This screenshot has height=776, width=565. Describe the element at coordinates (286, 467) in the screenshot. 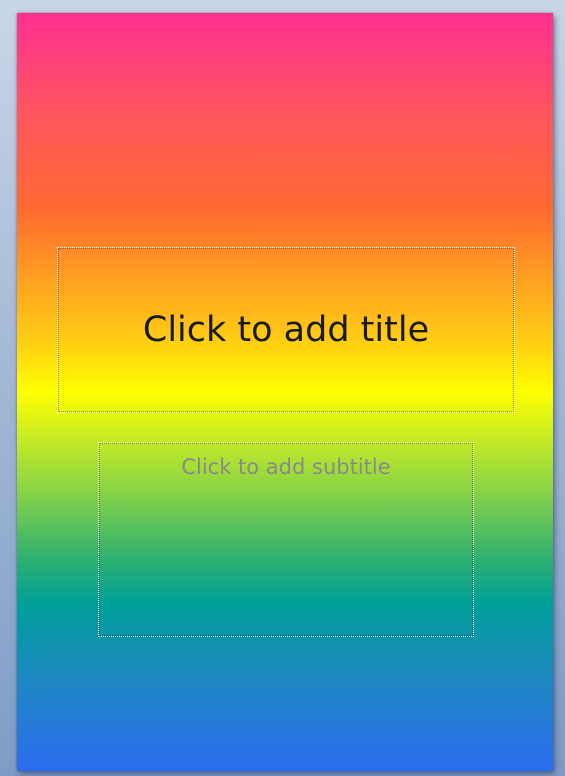

I see `subtitle-placeholder-text: Click to add subtitle` at that location.